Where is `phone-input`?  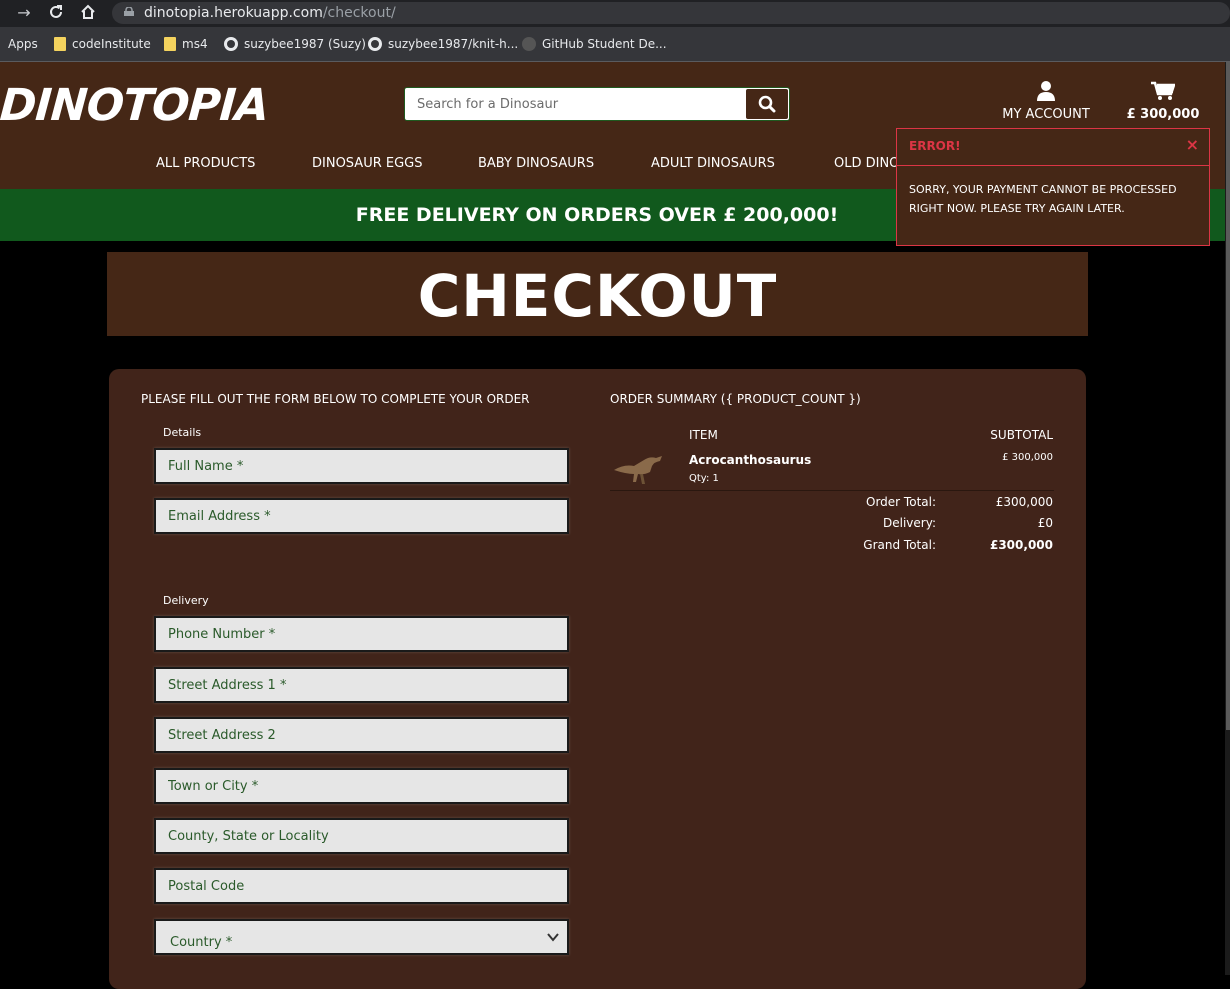 phone-input is located at coordinates (361, 634).